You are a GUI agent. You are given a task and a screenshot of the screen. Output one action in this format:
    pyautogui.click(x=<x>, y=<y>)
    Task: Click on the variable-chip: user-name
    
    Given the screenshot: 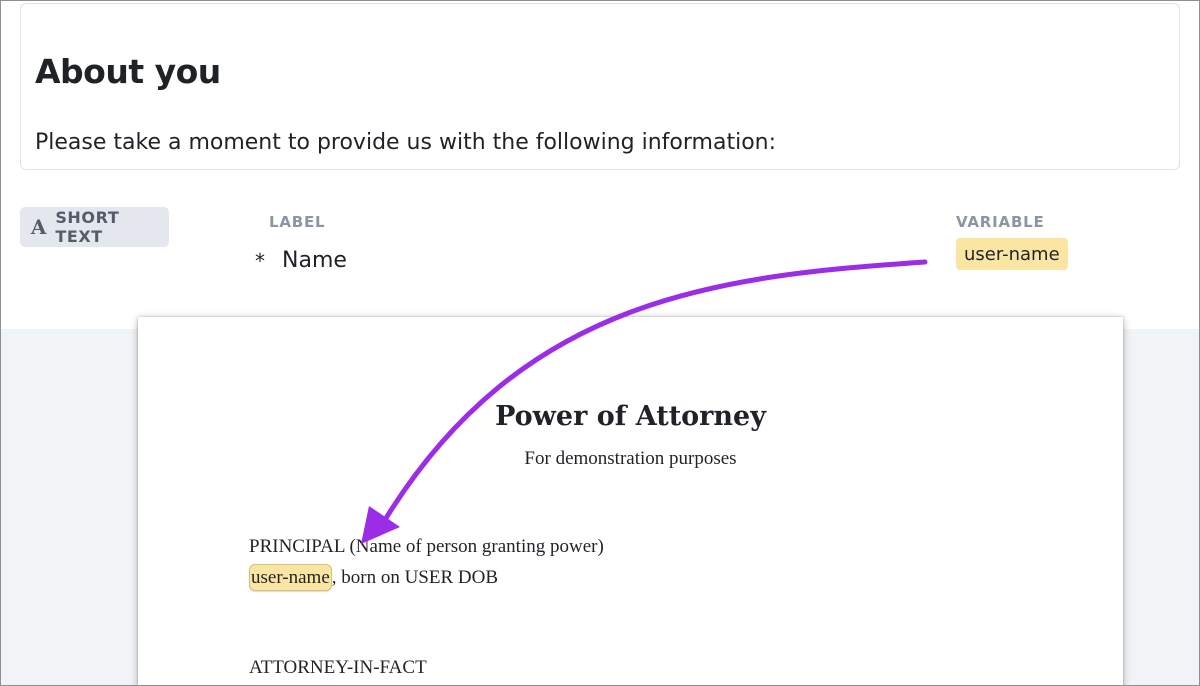 What is the action you would take?
    pyautogui.click(x=1012, y=254)
    